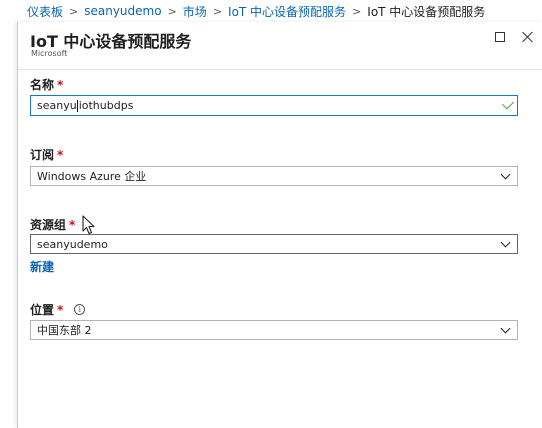 The image size is (542, 428). I want to click on subscription-label: 订阅 *, so click(46, 154).